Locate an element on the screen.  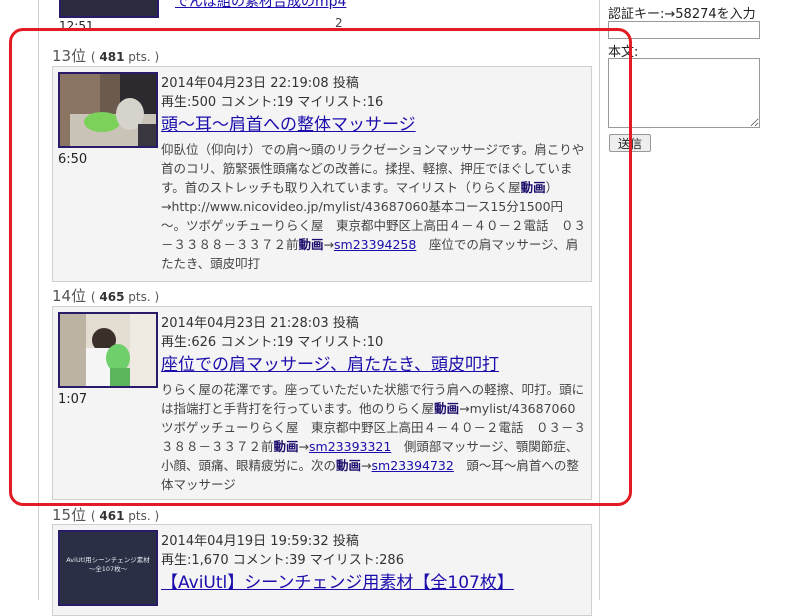
rank-number: 13 is located at coordinates (62, 56).